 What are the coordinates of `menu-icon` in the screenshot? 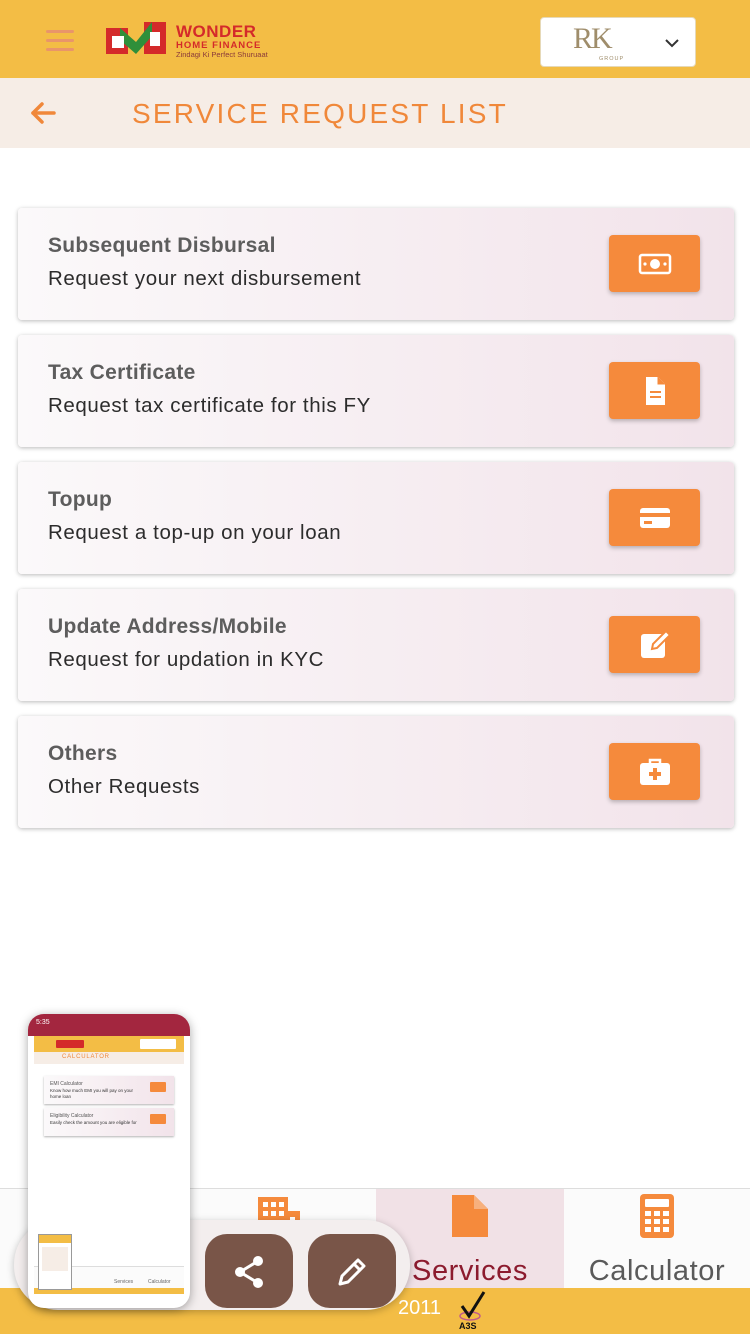 It's located at (60, 41).